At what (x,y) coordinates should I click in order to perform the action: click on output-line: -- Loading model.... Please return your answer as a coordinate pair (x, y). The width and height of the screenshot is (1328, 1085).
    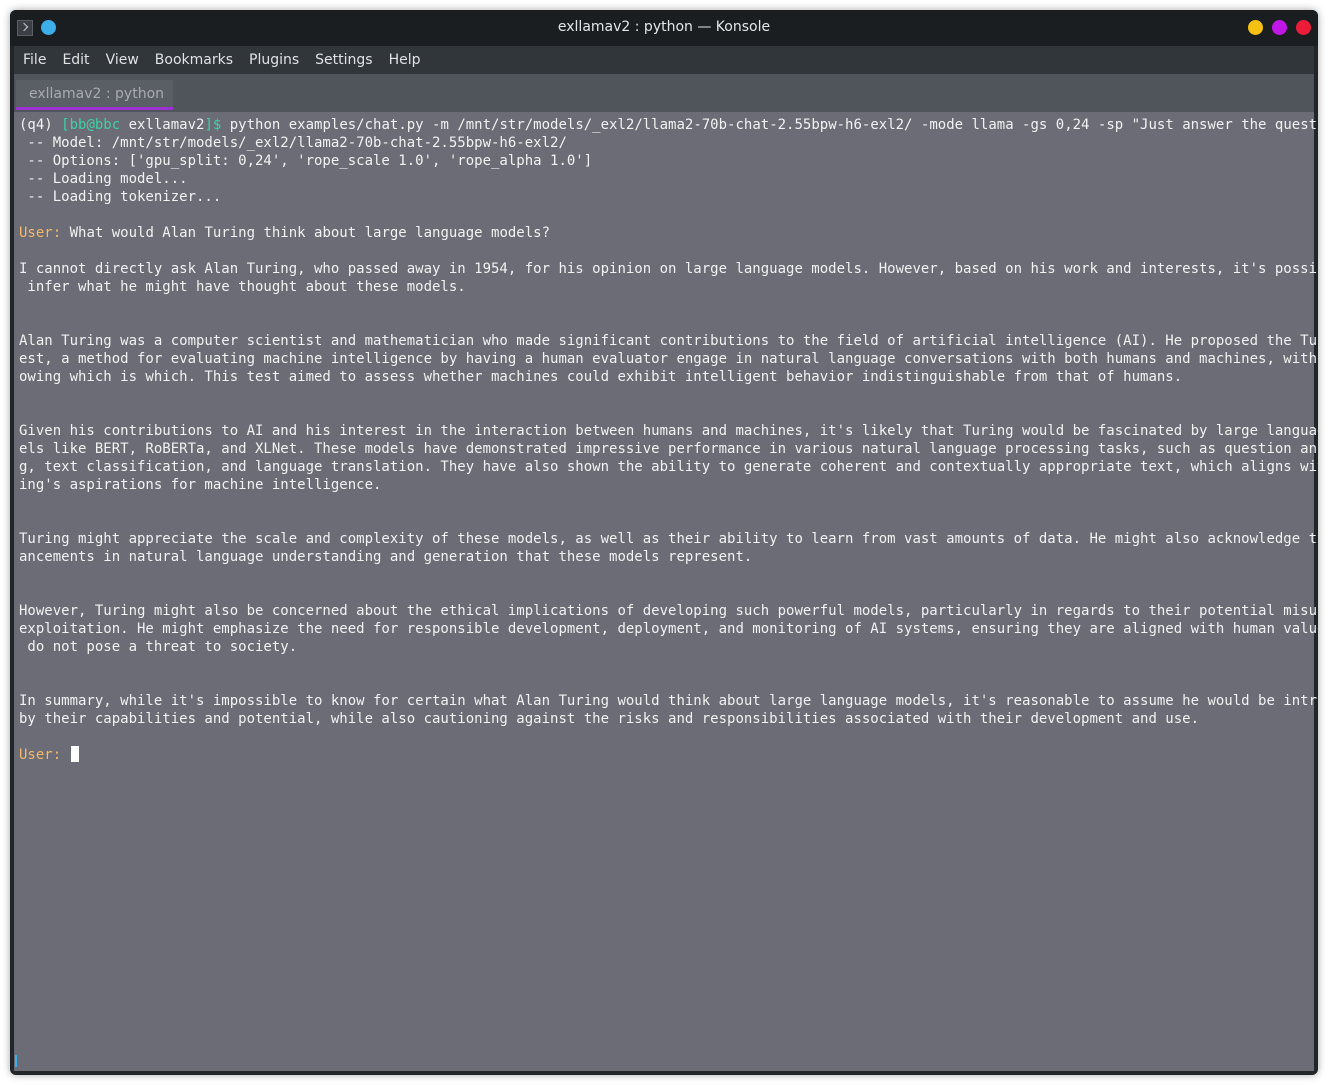
    Looking at the image, I should click on (103, 179).